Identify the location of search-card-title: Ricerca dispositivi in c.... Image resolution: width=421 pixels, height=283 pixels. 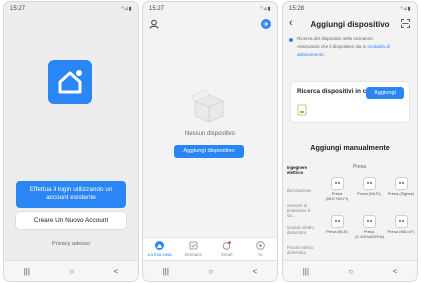
(334, 91).